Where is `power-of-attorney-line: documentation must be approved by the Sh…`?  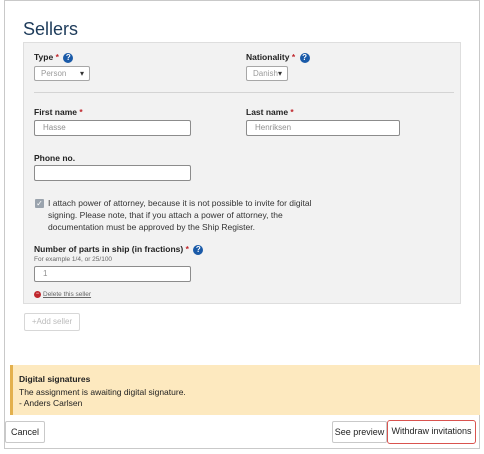 power-of-attorney-line: documentation must be approved by the Sh… is located at coordinates (151, 227).